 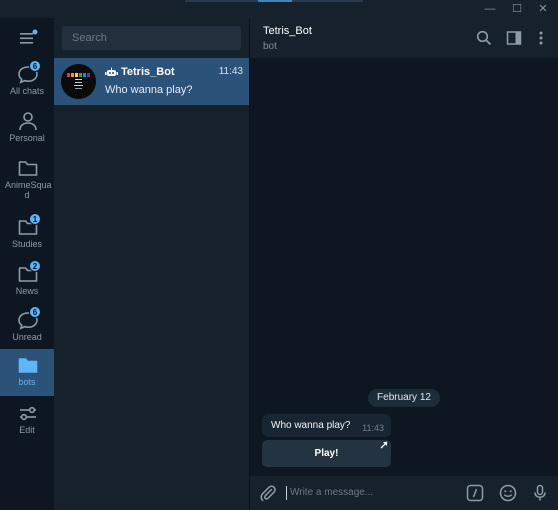 I want to click on microphone-icon, so click(x=540, y=493).